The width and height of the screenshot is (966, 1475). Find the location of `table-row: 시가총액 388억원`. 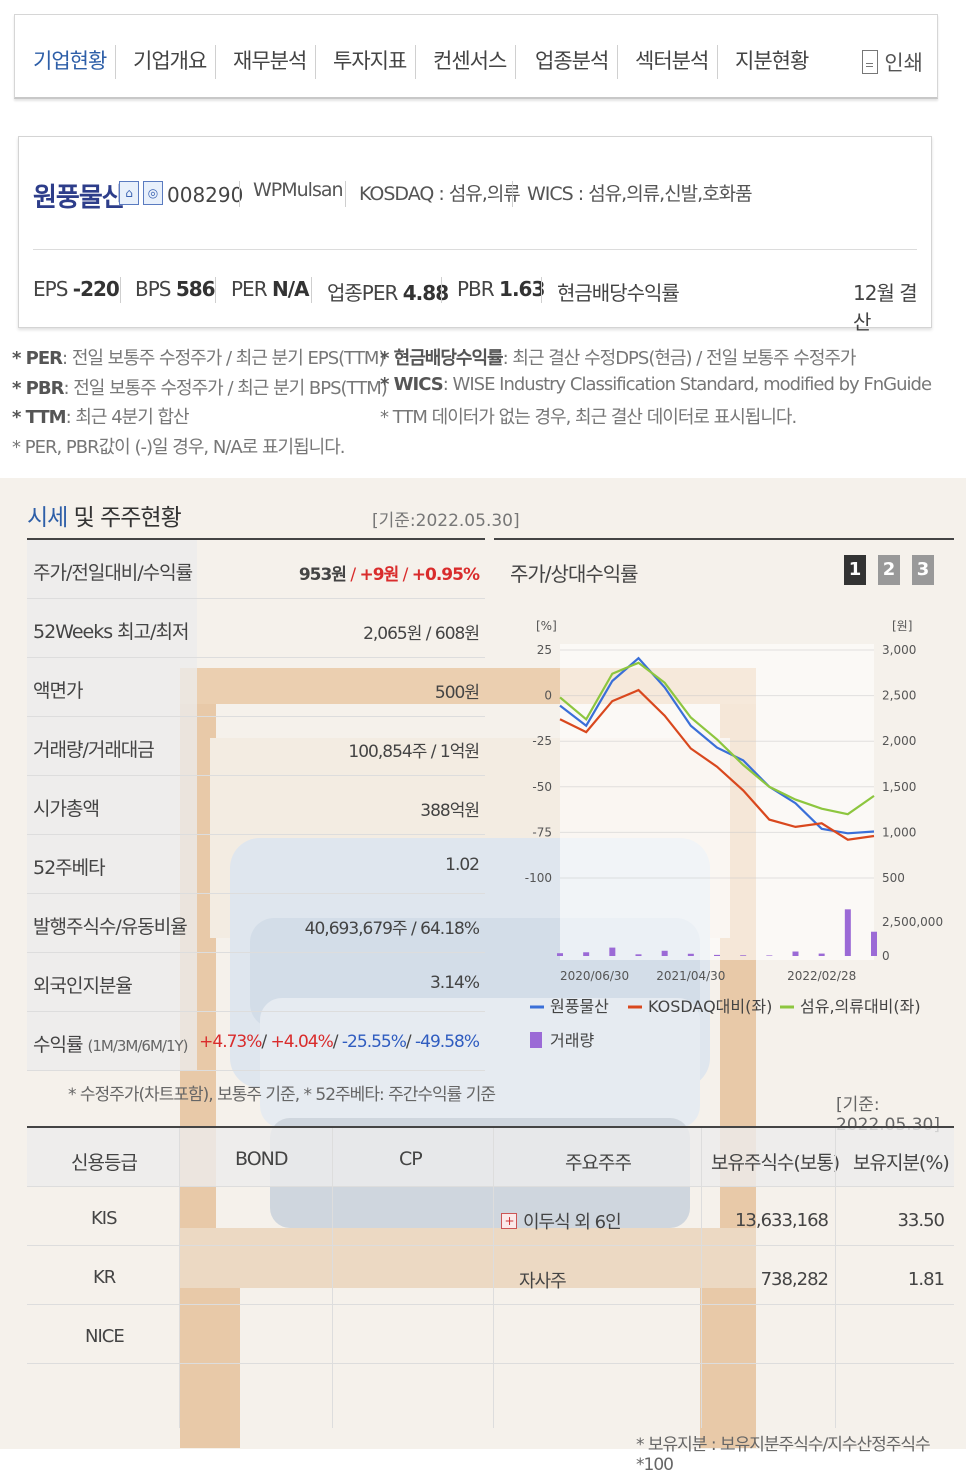

table-row: 시가총액 388억원 is located at coordinates (256, 805).